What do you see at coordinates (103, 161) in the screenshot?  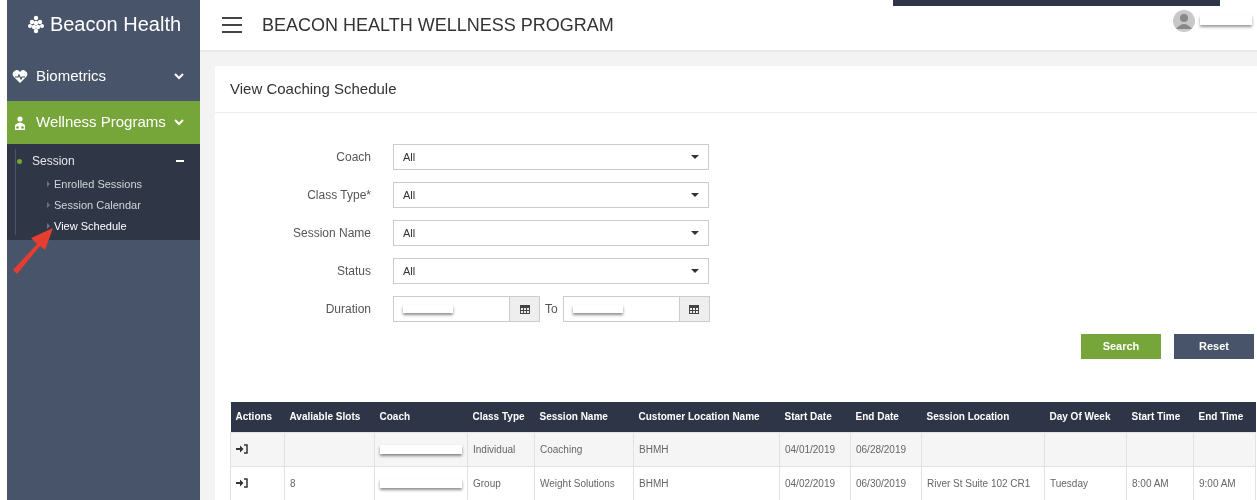 I see `sidebar-subitem: Session` at bounding box center [103, 161].